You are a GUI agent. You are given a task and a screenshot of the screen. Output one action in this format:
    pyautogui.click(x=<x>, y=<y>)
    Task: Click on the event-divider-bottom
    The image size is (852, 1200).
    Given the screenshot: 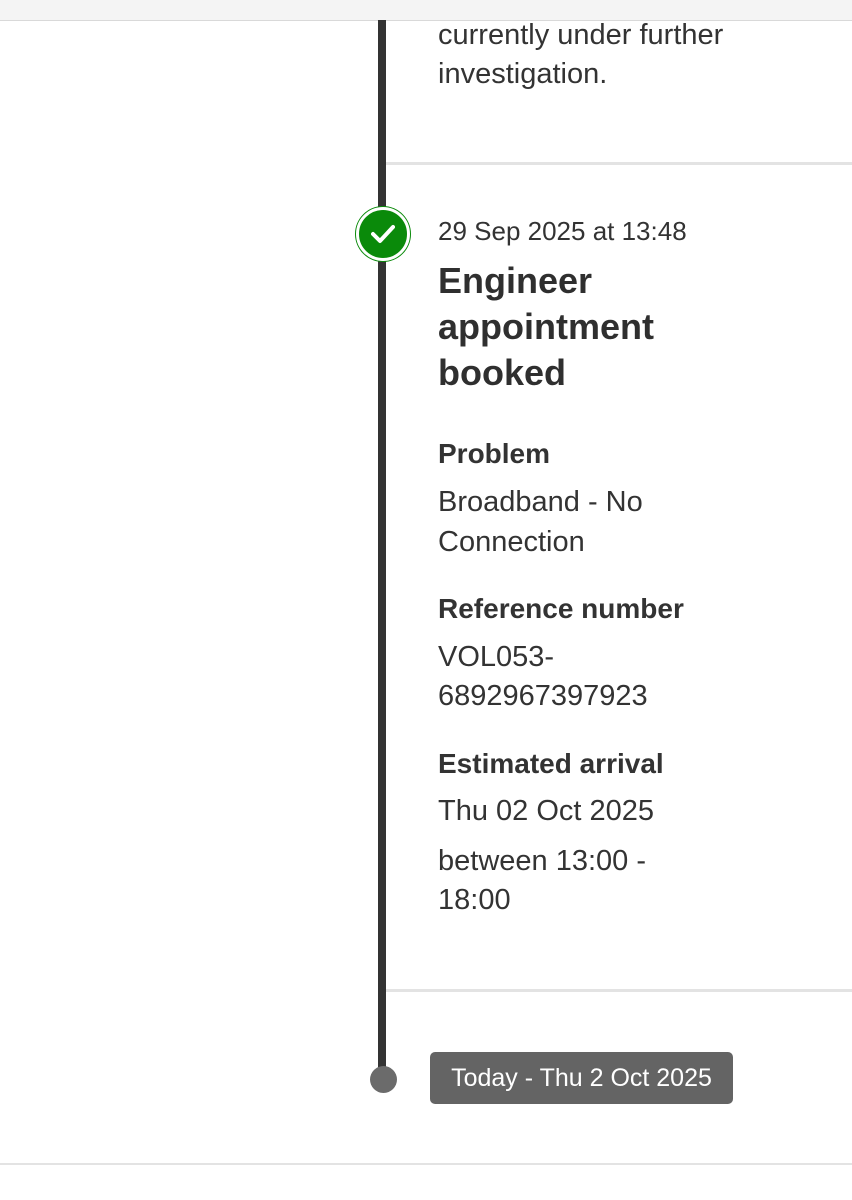 What is the action you would take?
    pyautogui.click(x=619, y=990)
    